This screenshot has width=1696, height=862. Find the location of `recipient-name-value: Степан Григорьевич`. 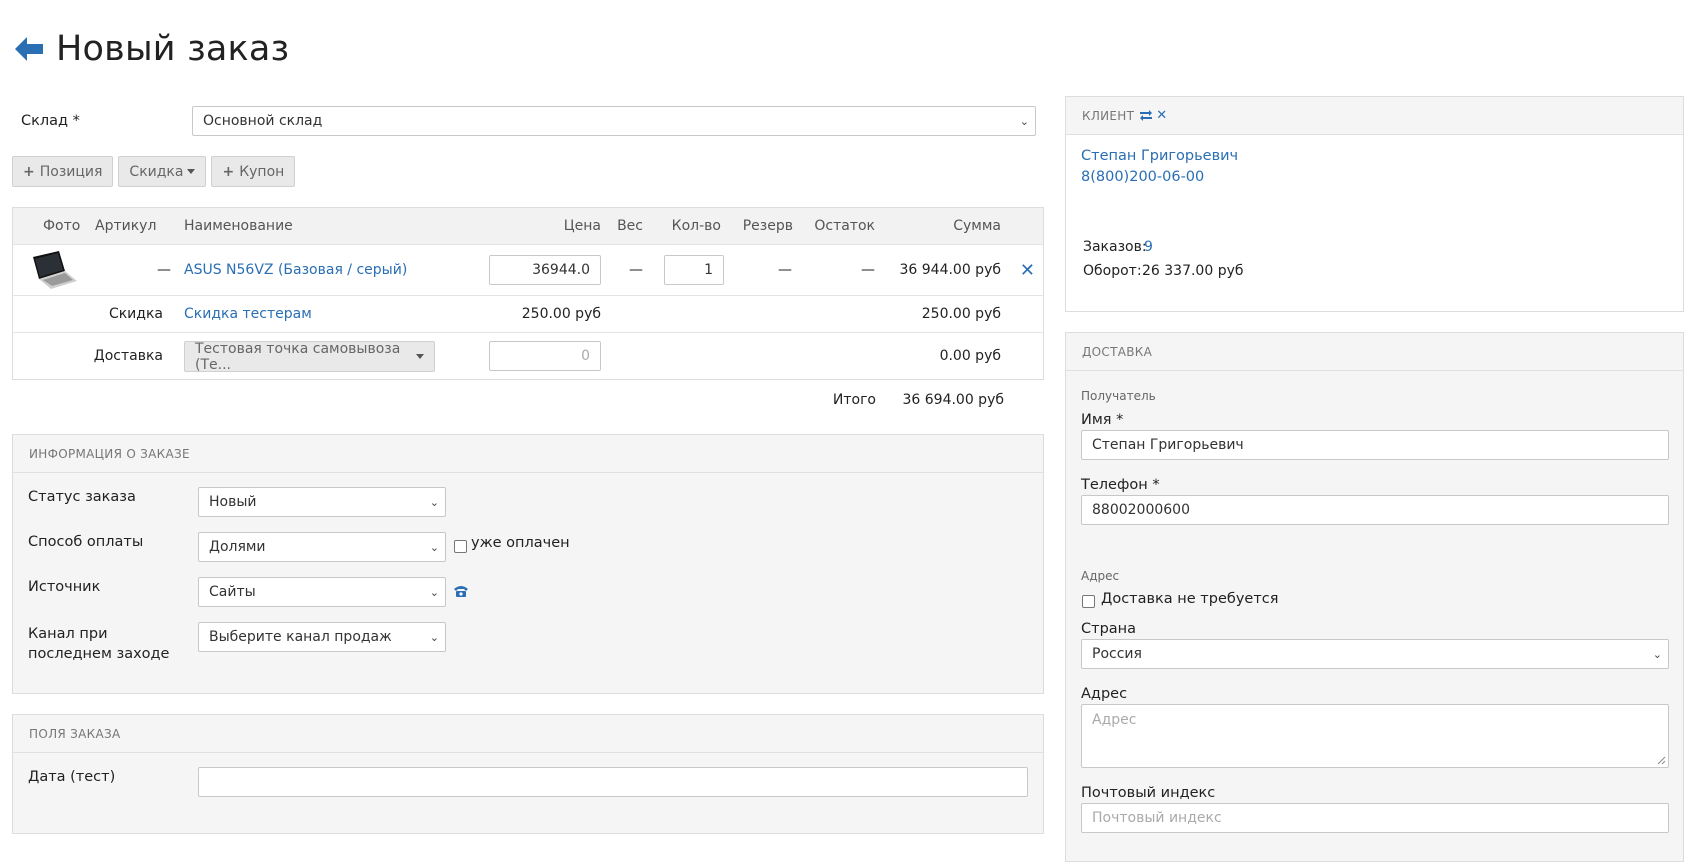

recipient-name-value: Степан Григорьевич is located at coordinates (1168, 445).